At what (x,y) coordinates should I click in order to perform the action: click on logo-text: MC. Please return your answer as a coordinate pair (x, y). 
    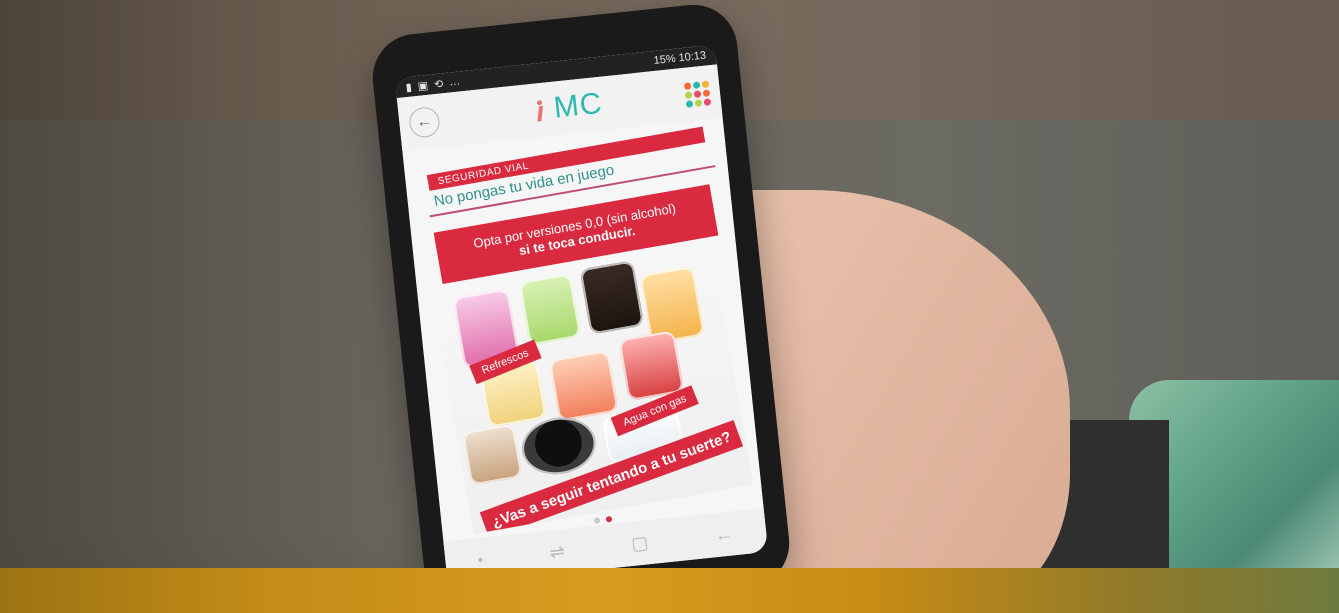
    Looking at the image, I should click on (578, 105).